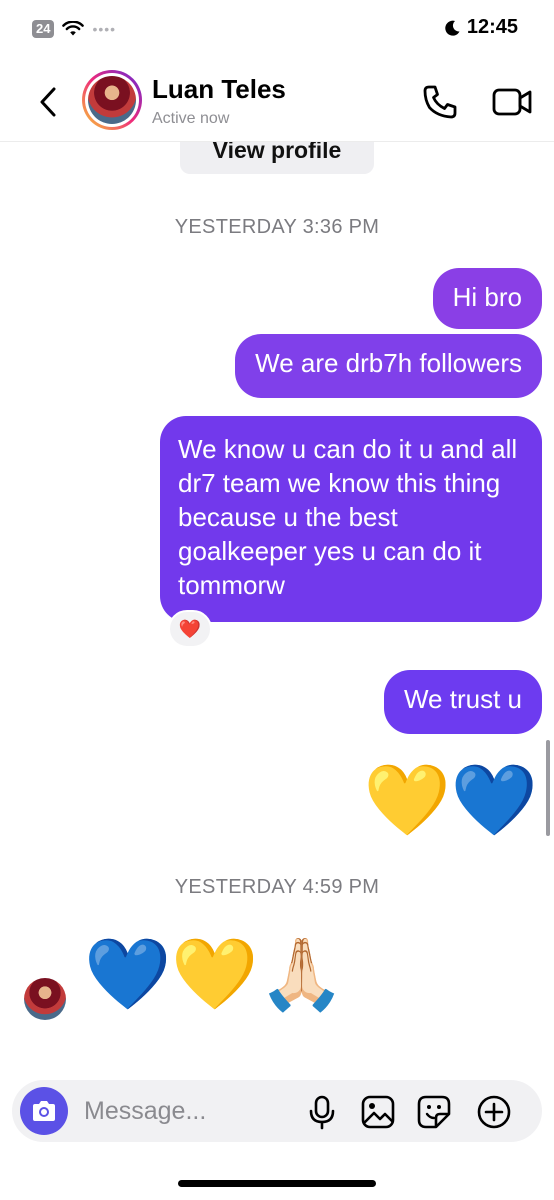 This screenshot has width=554, height=1200. Describe the element at coordinates (451, 800) in the screenshot. I see `sent-emoji-message: 💛💙` at that location.